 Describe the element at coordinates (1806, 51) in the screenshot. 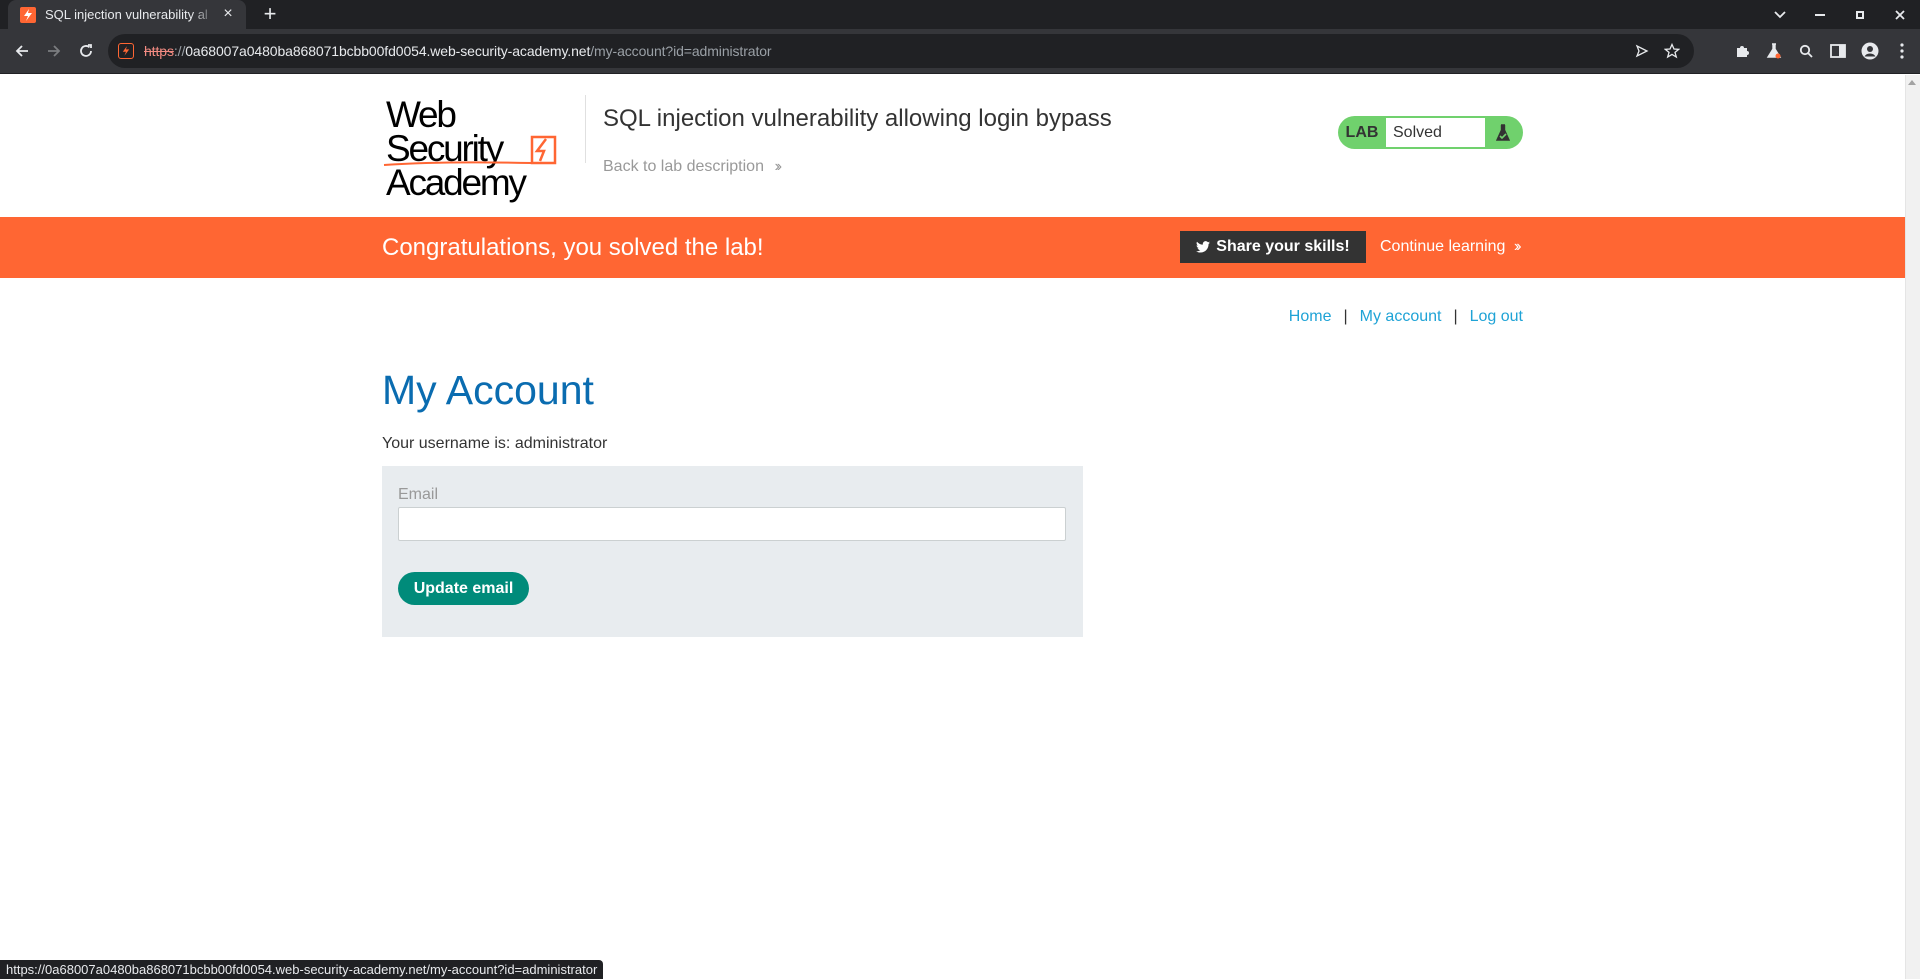

I see `search-icon` at that location.